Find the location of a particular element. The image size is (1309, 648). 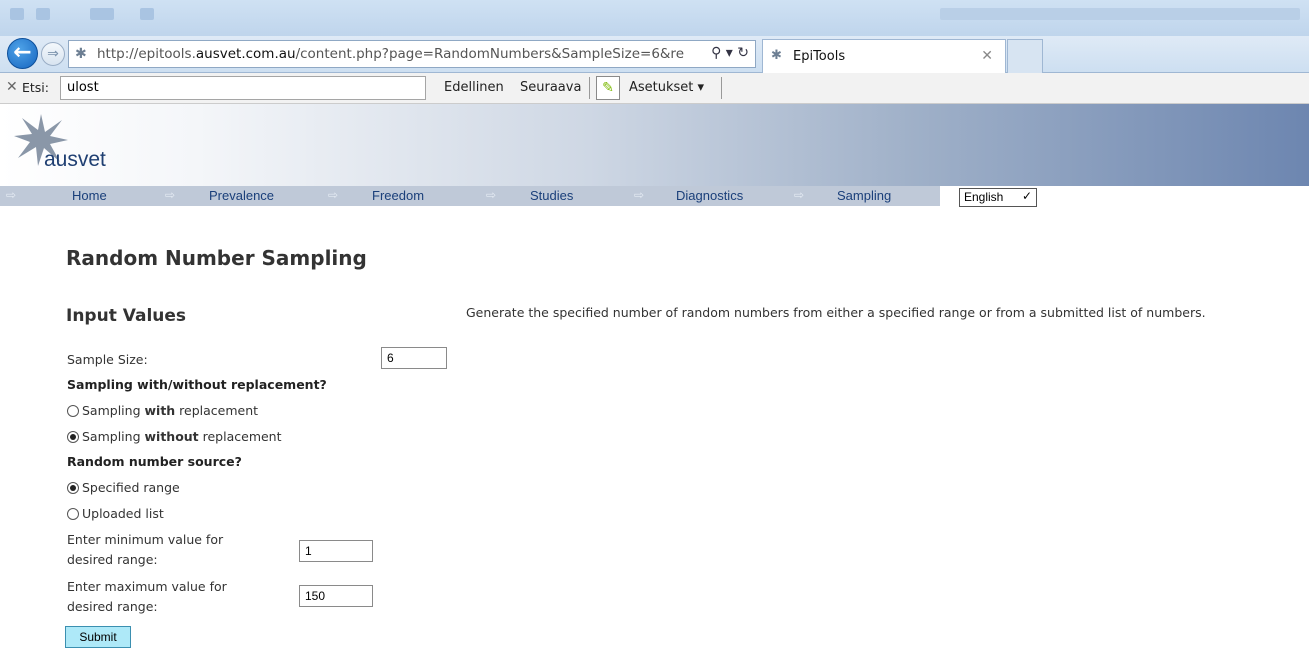

max-value-label: desired range: is located at coordinates (112, 606).